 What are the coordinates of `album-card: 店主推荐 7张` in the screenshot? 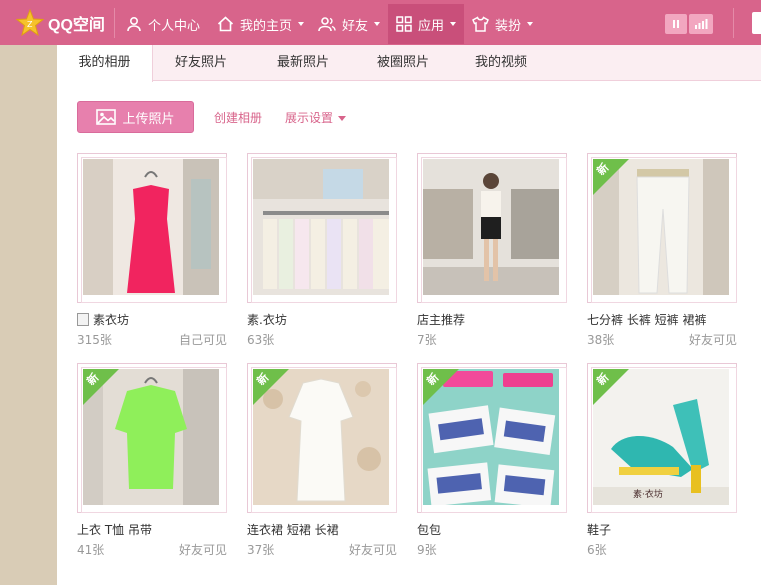 It's located at (492, 253).